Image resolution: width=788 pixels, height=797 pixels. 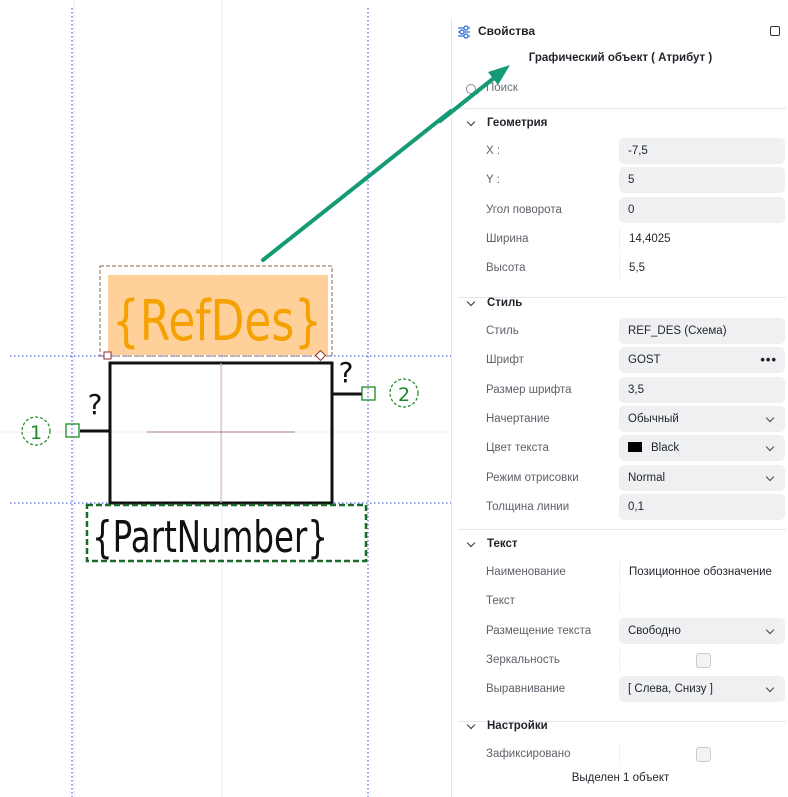 I want to click on section-title: Текст, so click(x=502, y=544).